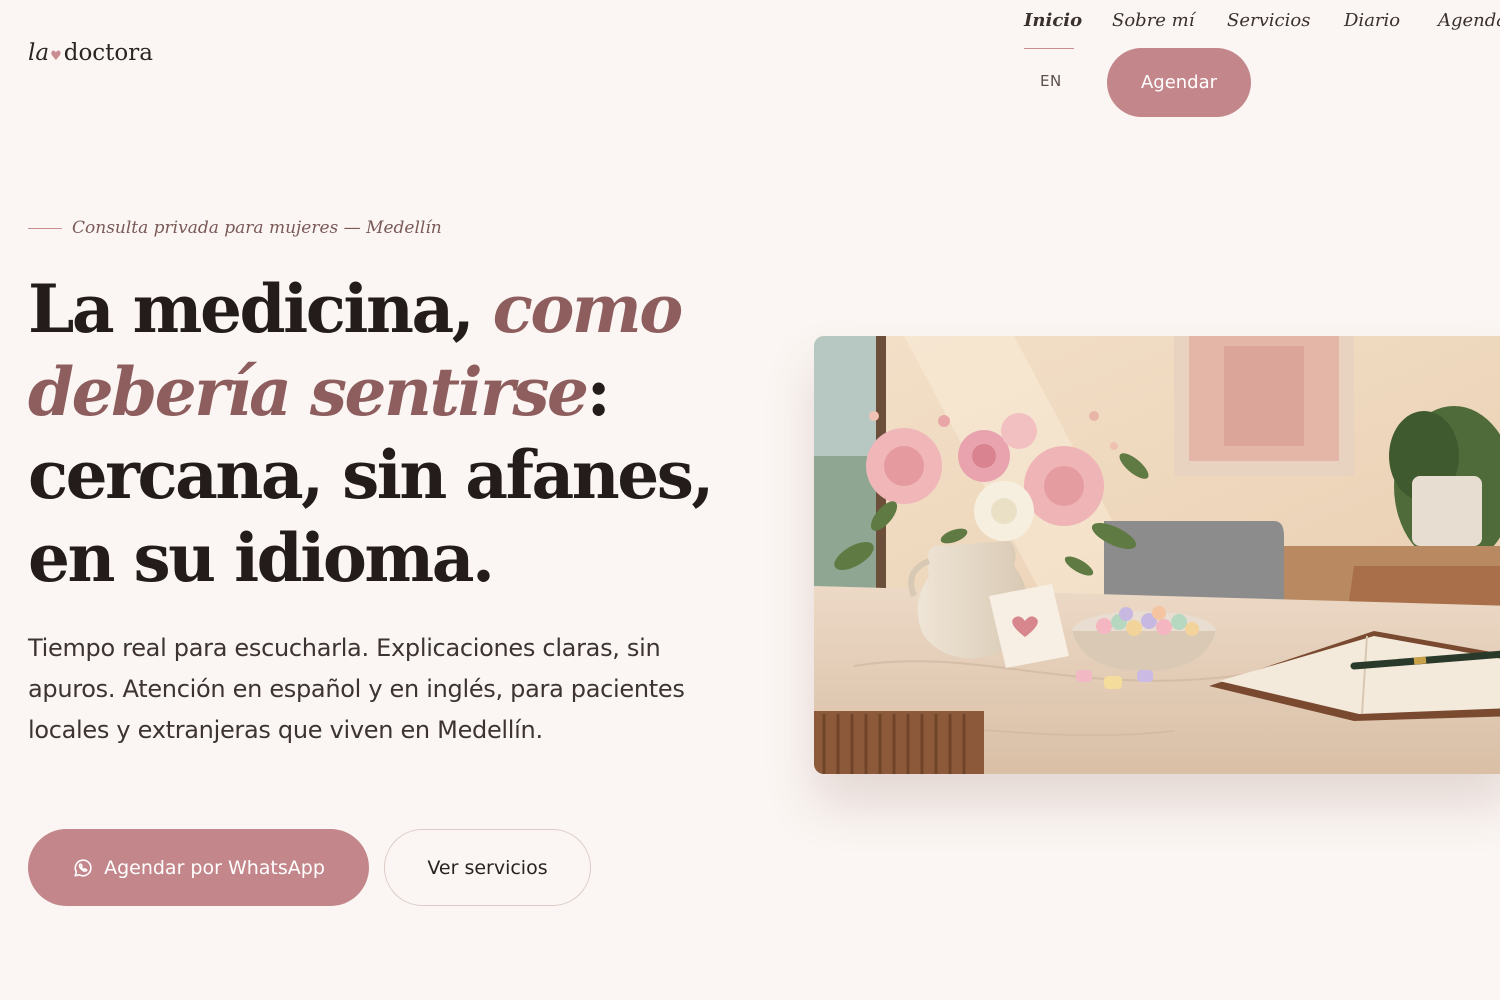  What do you see at coordinates (308, 392) in the screenshot?
I see `headline-accent2: debería sentirse` at bounding box center [308, 392].